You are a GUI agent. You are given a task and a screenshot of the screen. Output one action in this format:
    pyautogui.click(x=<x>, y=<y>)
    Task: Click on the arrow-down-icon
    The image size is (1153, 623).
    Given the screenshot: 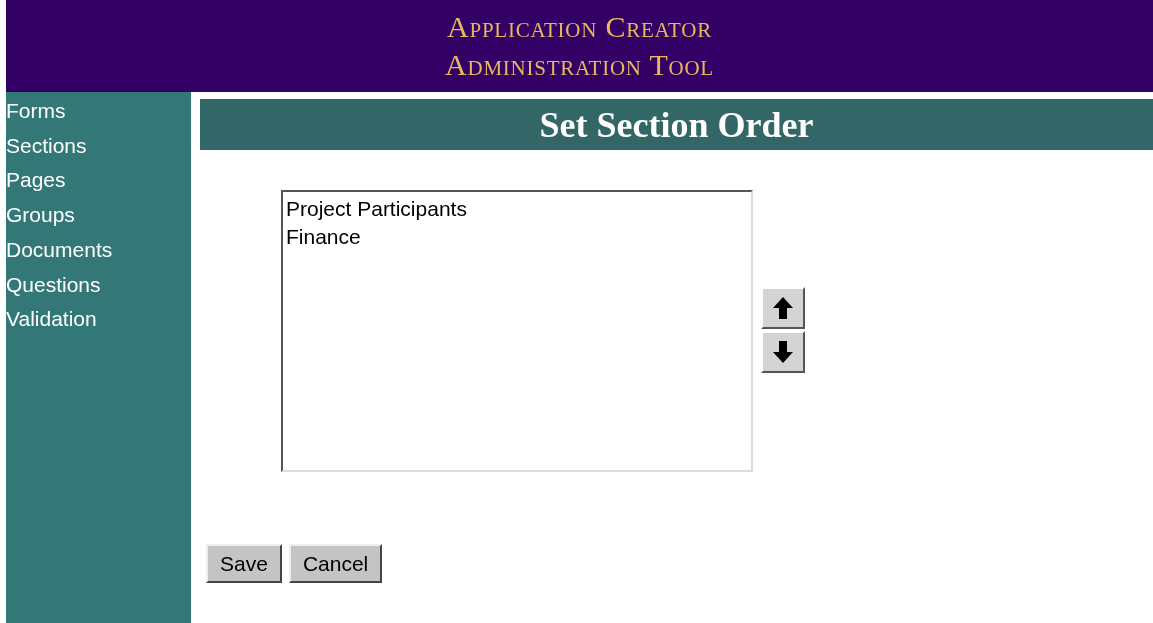 What is the action you would take?
    pyautogui.click(x=783, y=352)
    